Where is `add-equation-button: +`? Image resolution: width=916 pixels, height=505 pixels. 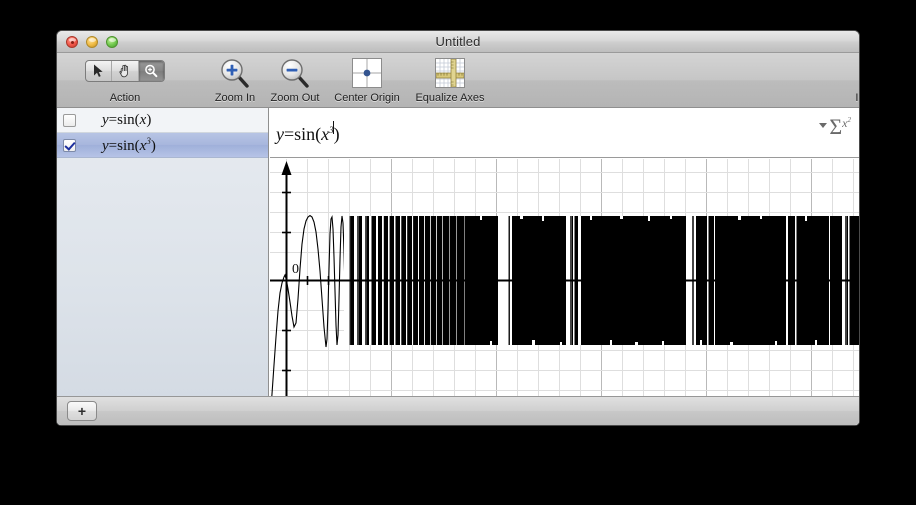
add-equation-button: + is located at coordinates (82, 411).